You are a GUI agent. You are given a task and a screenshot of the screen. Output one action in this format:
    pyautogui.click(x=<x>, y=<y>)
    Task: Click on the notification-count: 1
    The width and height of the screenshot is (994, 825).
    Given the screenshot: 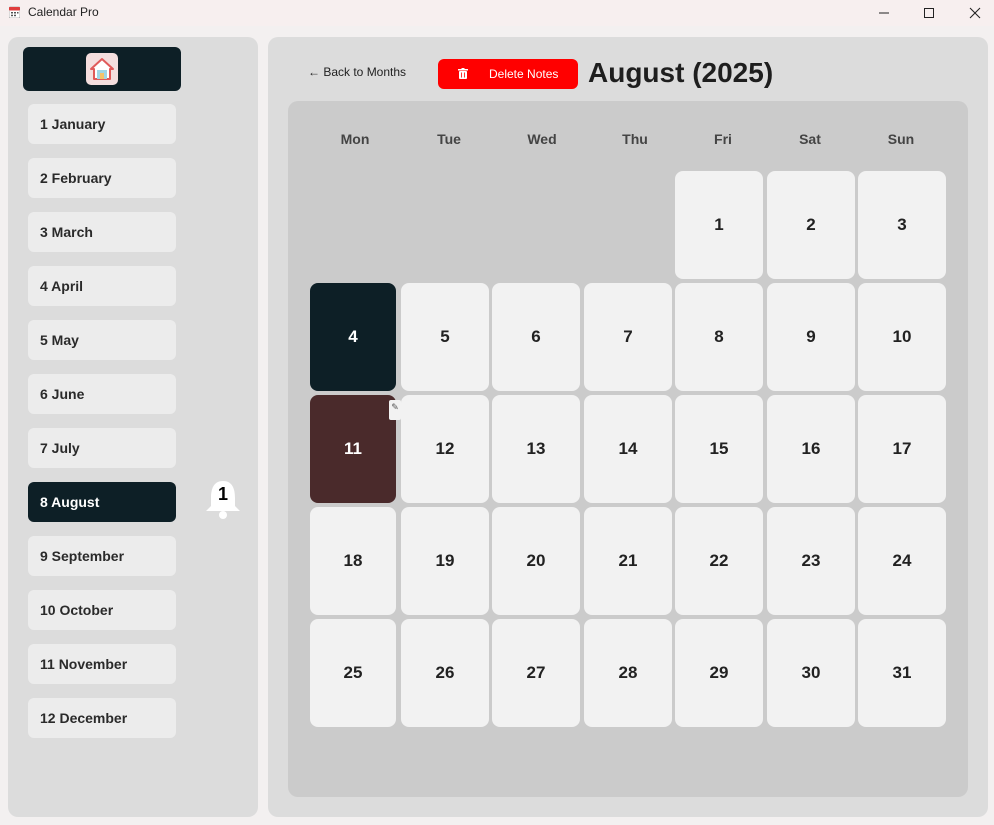 What is the action you would take?
    pyautogui.click(x=222, y=494)
    